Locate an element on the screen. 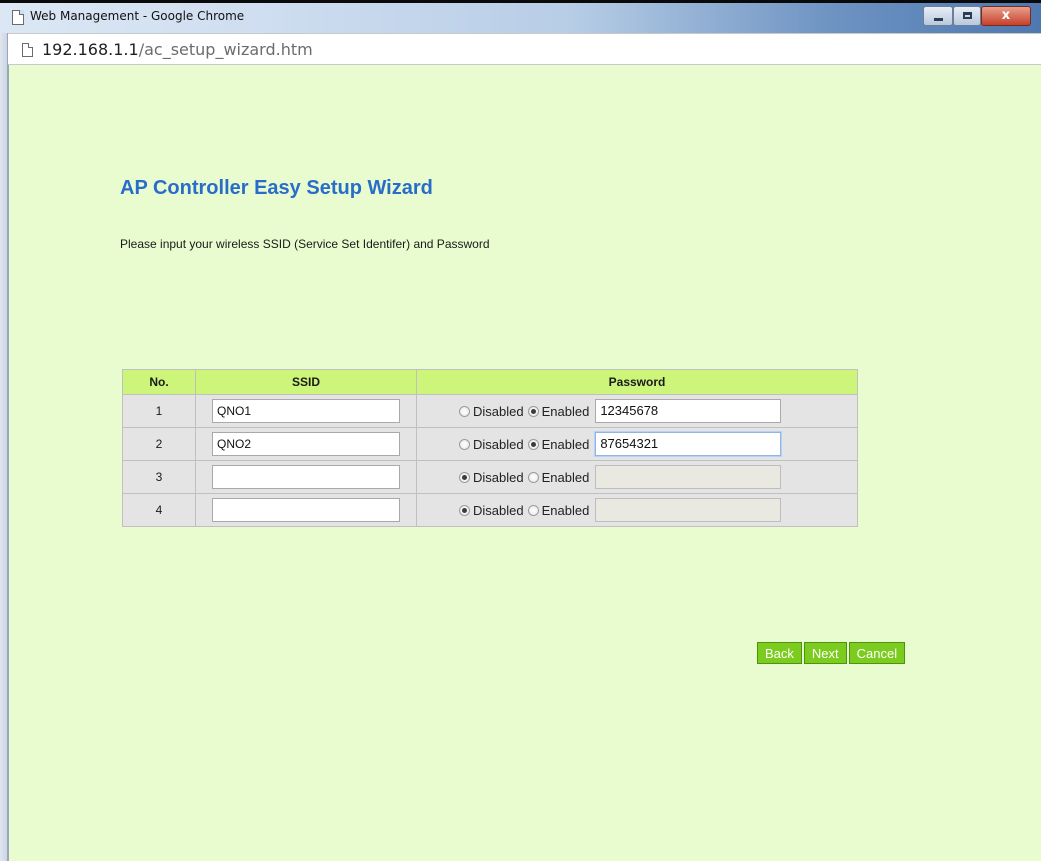 This screenshot has width=1041, height=861. ssid-cell: QNO2 is located at coordinates (306, 444).